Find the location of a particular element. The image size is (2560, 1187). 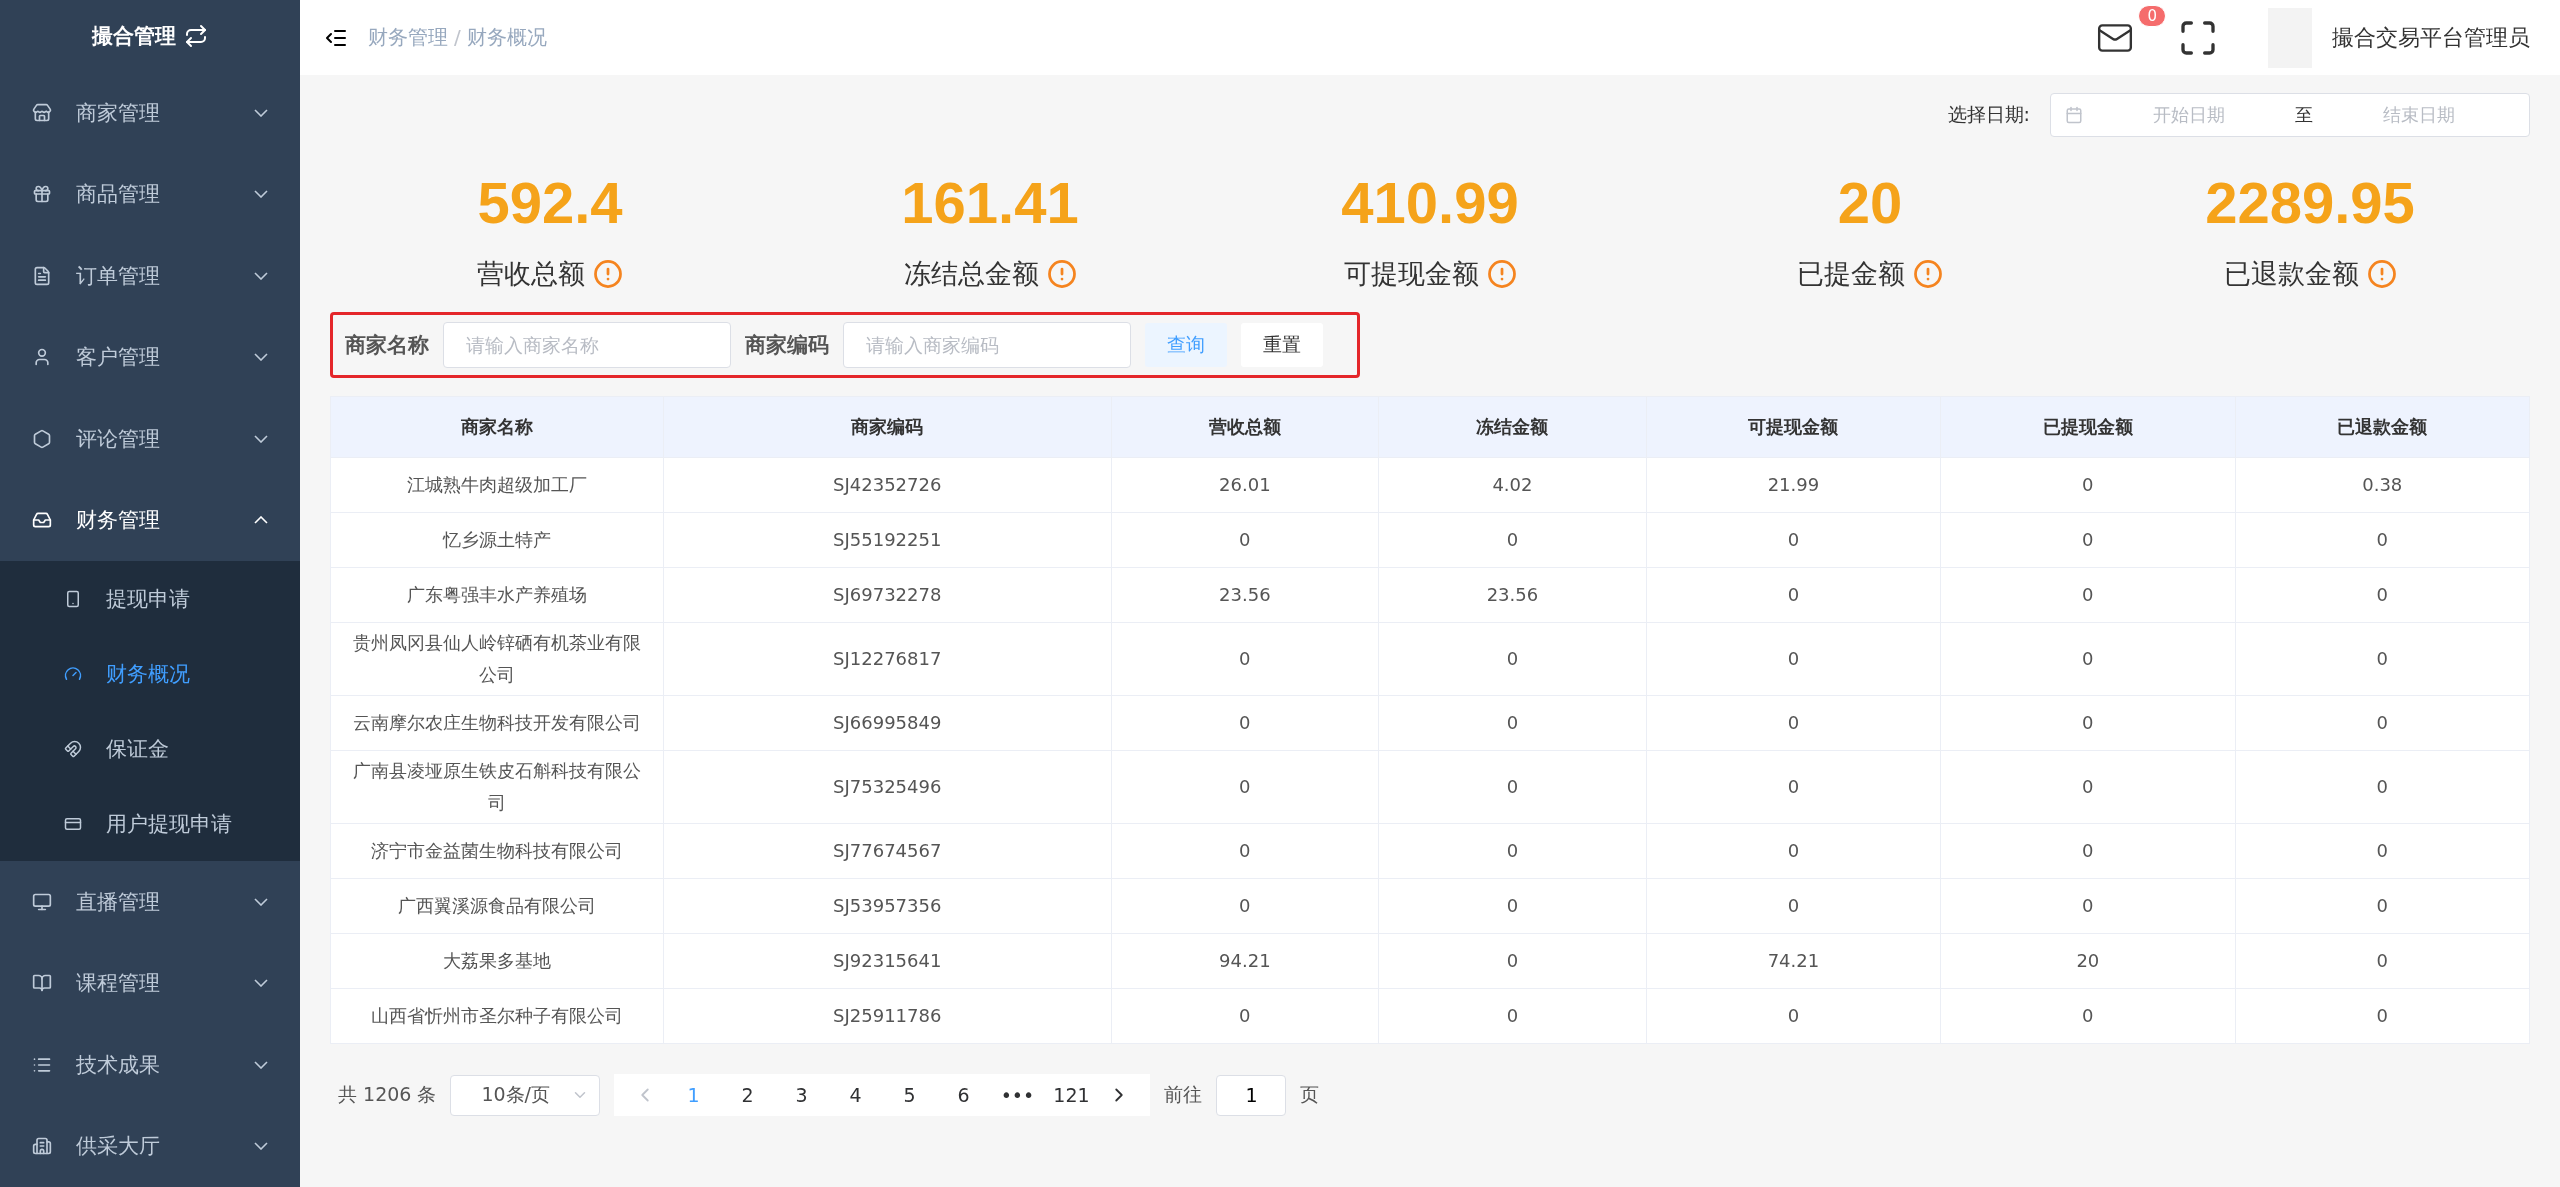

menu-item: 直播管理 is located at coordinates (150, 902).